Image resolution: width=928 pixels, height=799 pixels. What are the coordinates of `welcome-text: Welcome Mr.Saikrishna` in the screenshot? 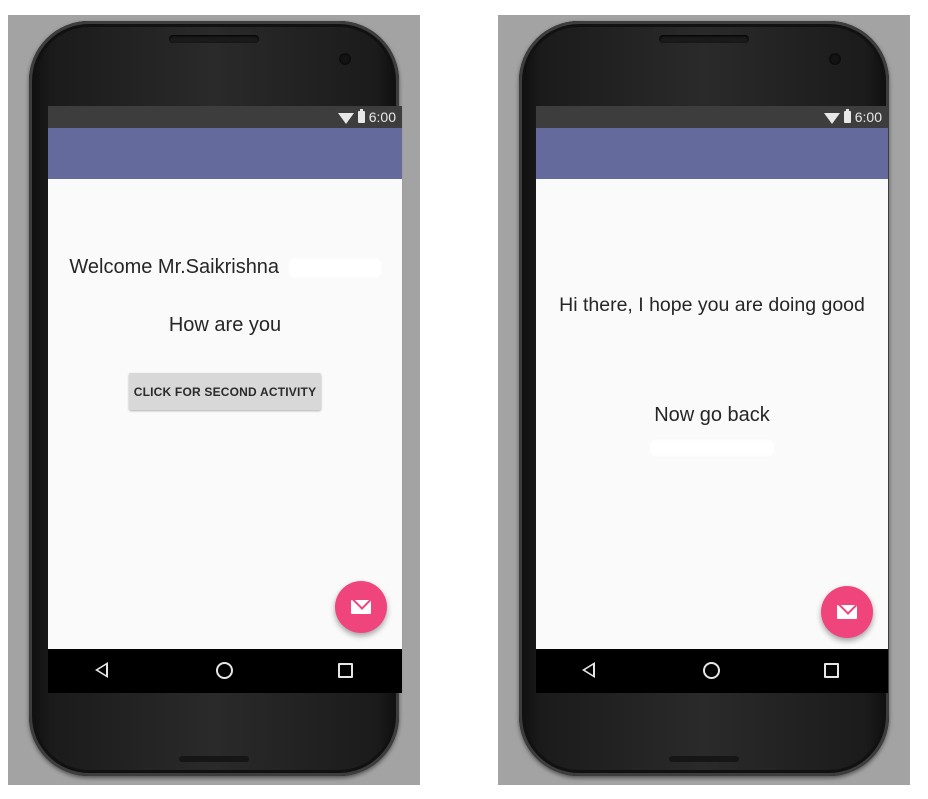 It's located at (225, 267).